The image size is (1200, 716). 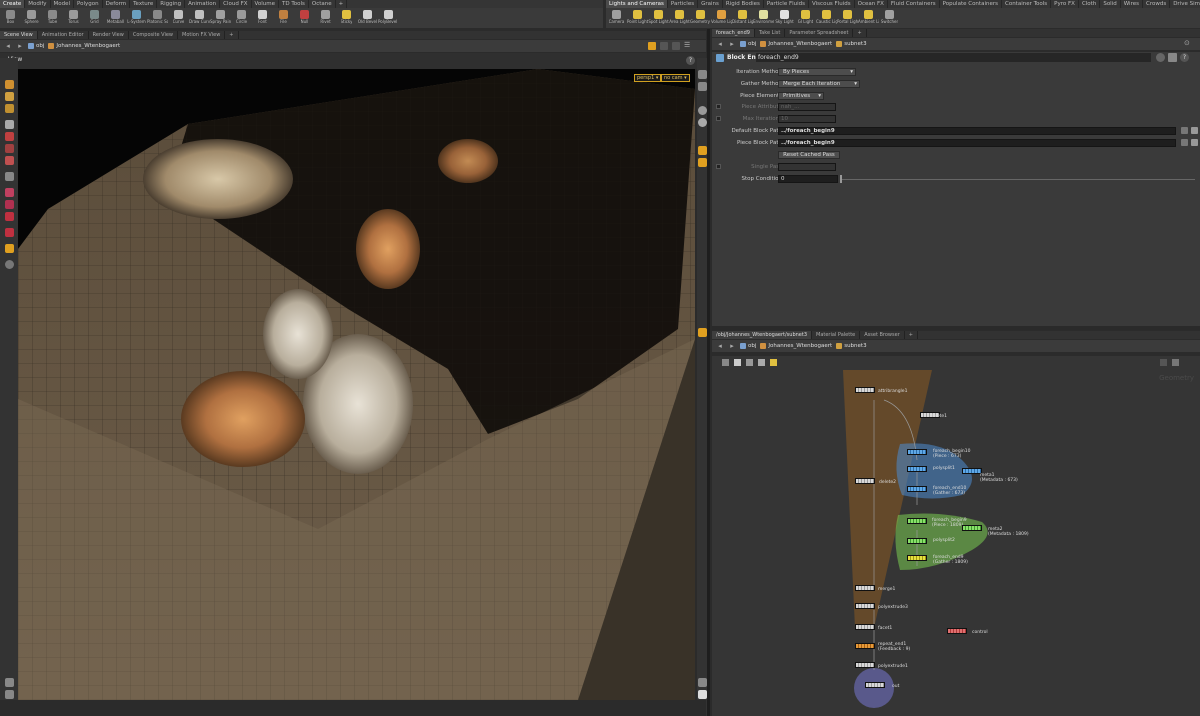 What do you see at coordinates (1194, 130) in the screenshot?
I see `jump-icon` at bounding box center [1194, 130].